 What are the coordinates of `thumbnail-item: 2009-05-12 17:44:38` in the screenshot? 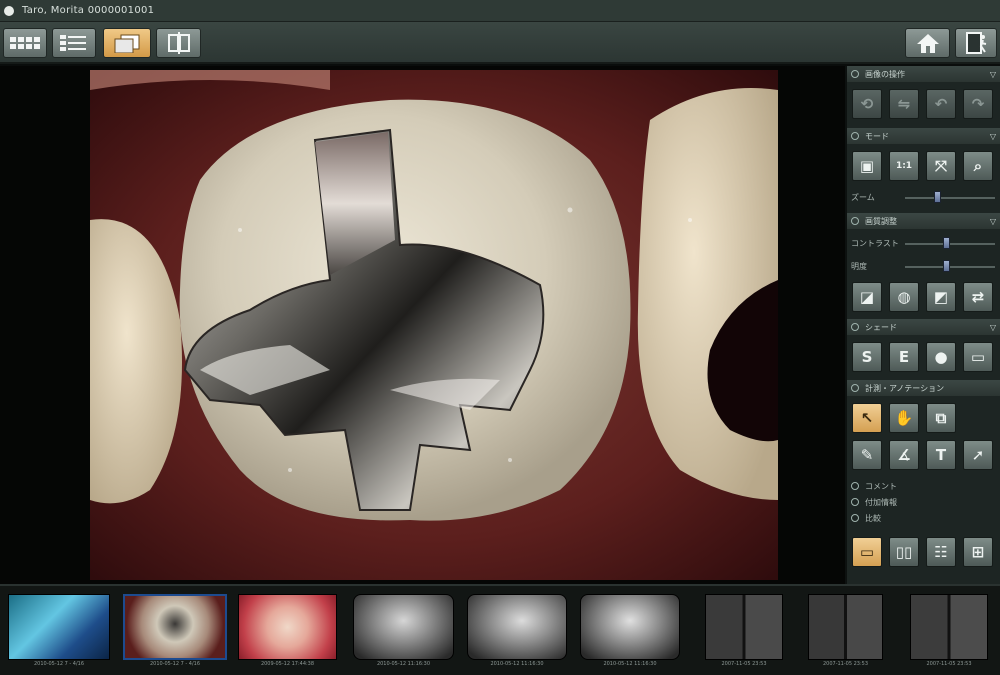 It's located at (287, 630).